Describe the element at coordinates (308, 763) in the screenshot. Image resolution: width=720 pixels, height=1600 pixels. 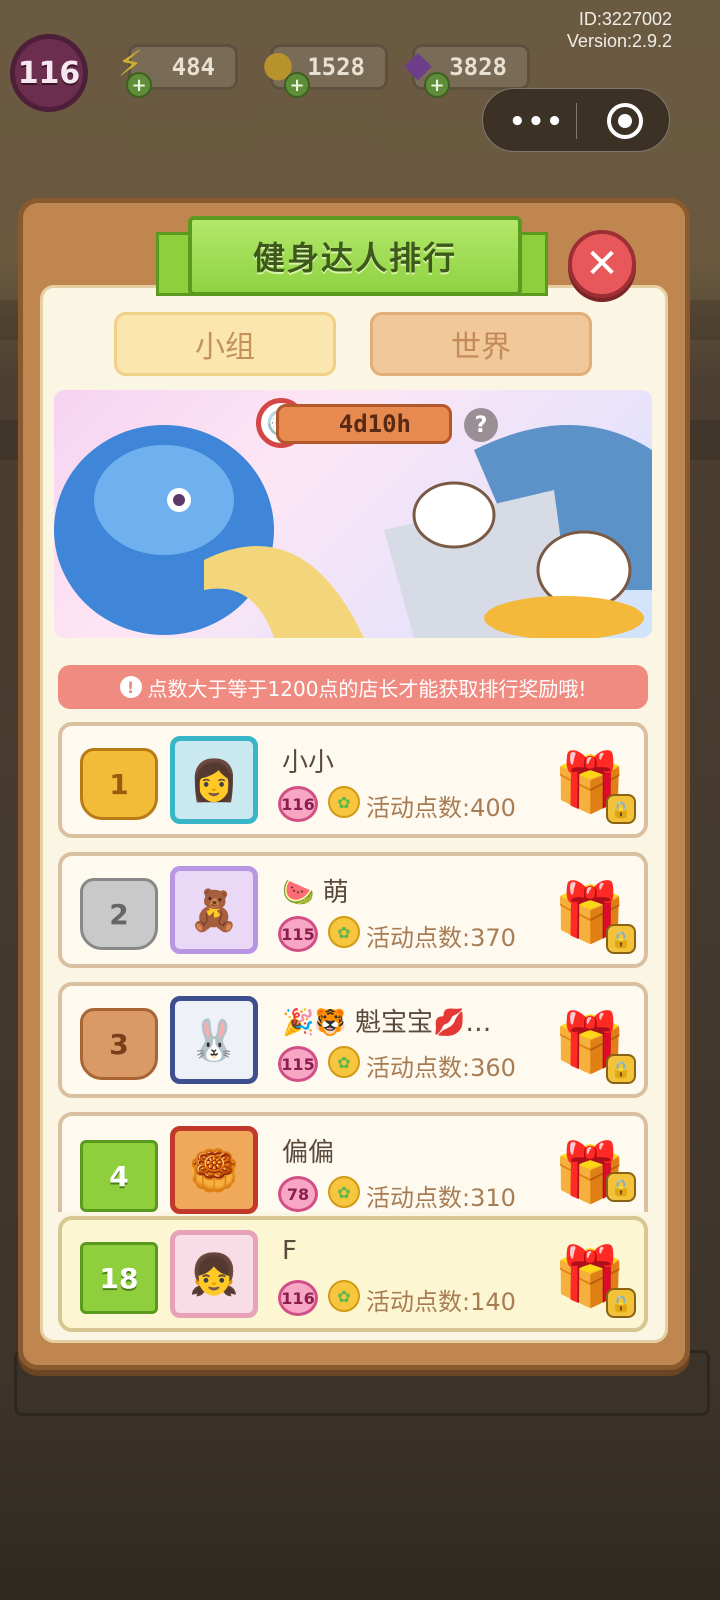
I see `player-name: 小小` at that location.